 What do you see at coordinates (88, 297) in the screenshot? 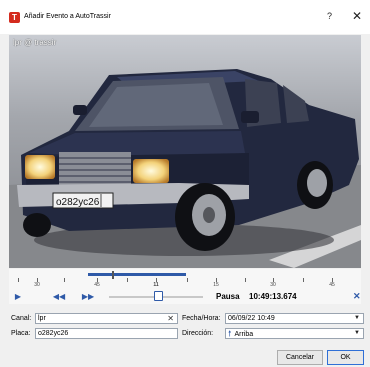
I see `skip-forward-icon: ▶▶` at bounding box center [88, 297].